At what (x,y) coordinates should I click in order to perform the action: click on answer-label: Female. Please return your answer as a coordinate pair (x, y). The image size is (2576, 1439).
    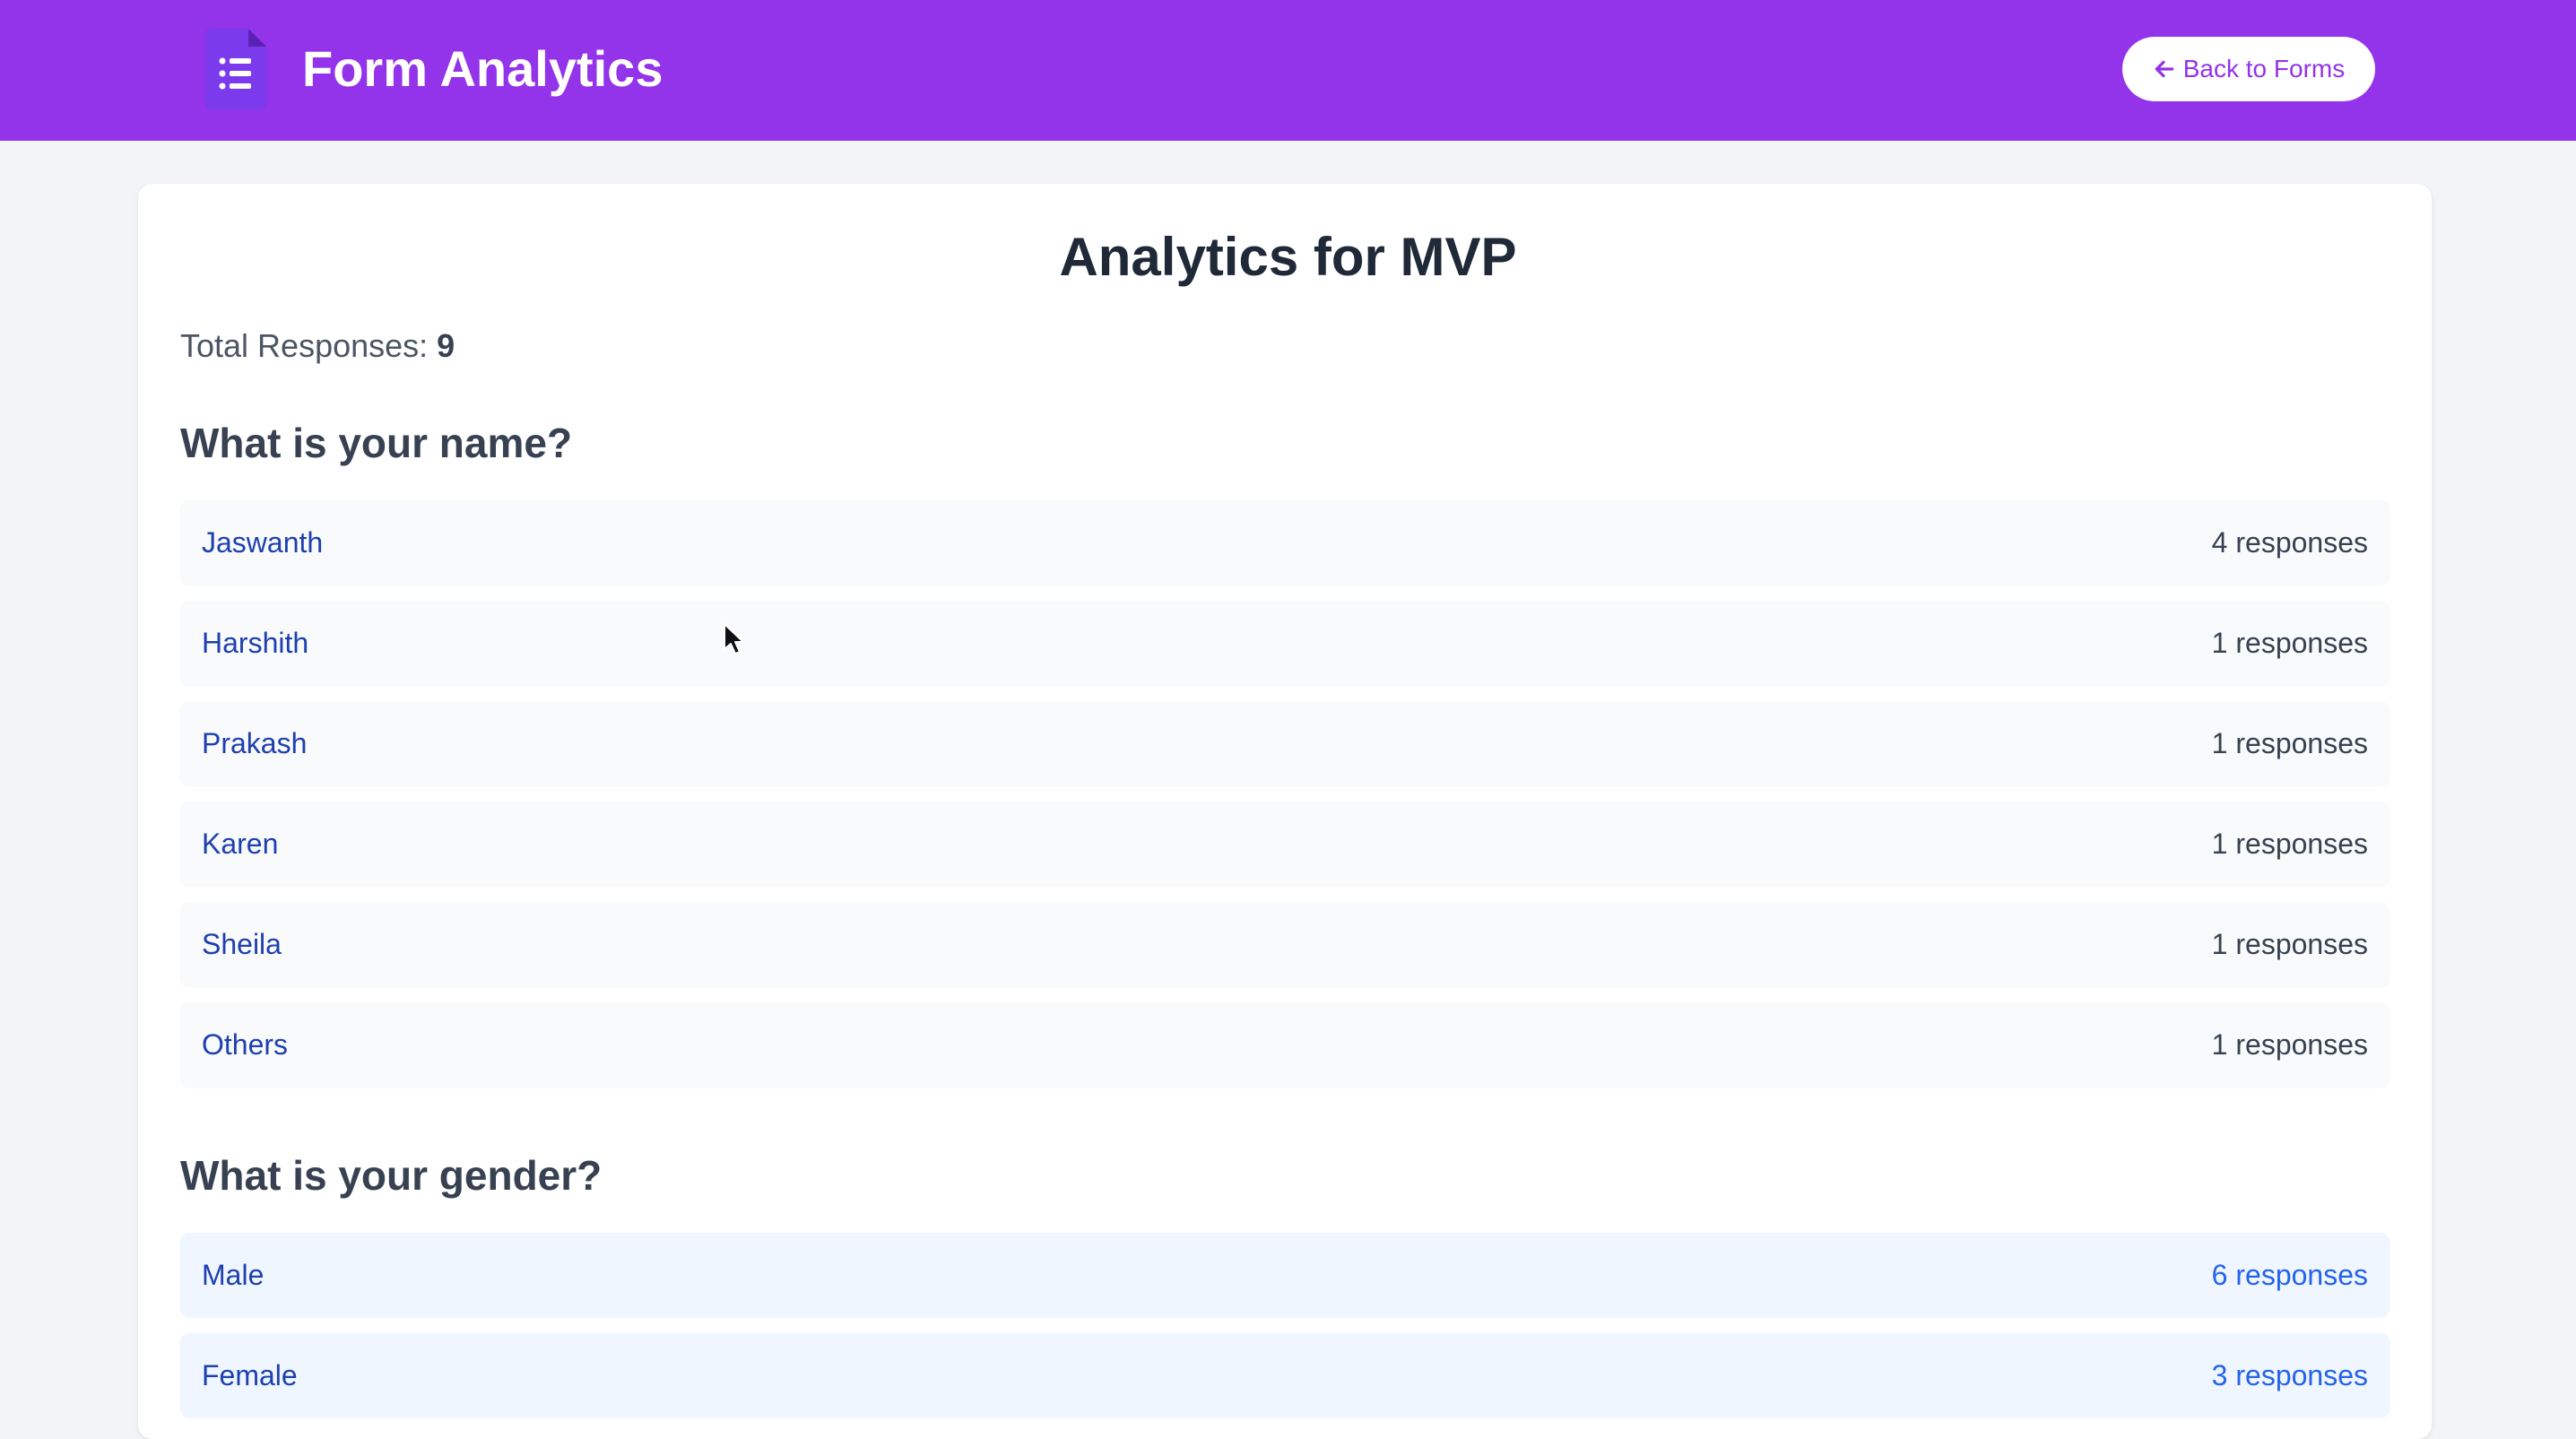
    Looking at the image, I should click on (250, 1375).